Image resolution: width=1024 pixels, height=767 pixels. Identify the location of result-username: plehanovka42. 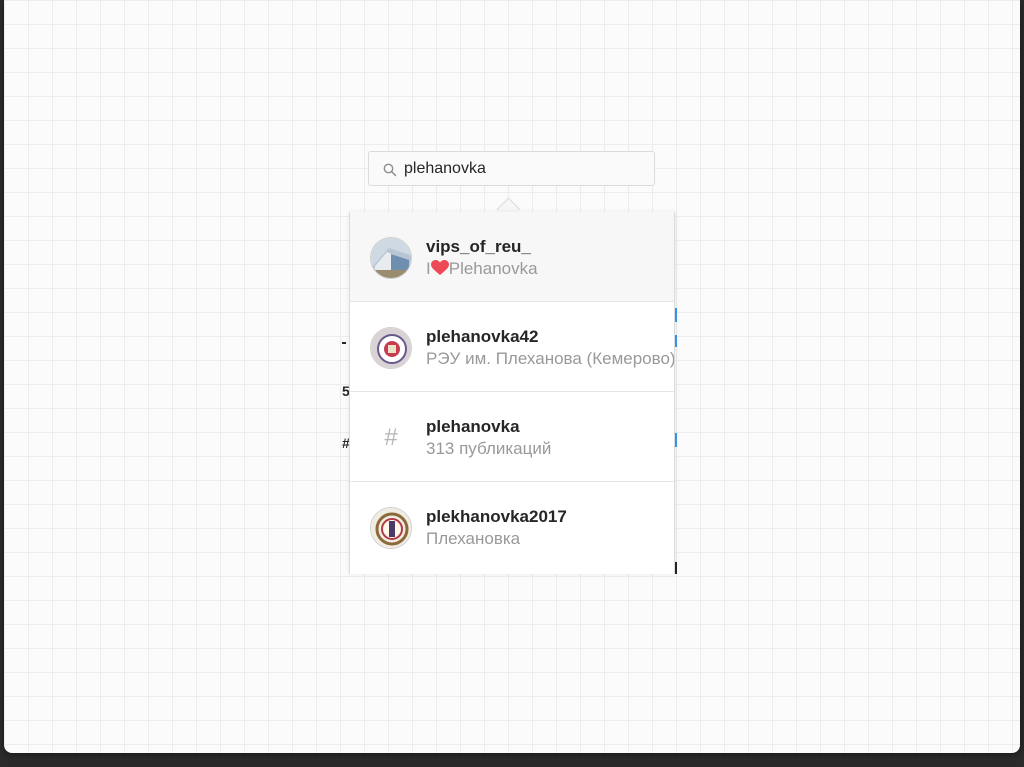
(482, 336).